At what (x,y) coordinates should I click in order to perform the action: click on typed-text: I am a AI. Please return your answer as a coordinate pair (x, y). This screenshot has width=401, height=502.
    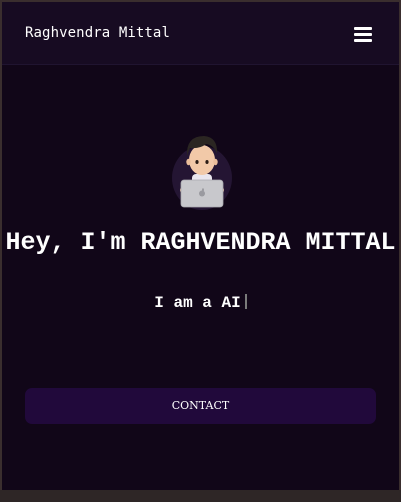
    Looking at the image, I should click on (197, 303).